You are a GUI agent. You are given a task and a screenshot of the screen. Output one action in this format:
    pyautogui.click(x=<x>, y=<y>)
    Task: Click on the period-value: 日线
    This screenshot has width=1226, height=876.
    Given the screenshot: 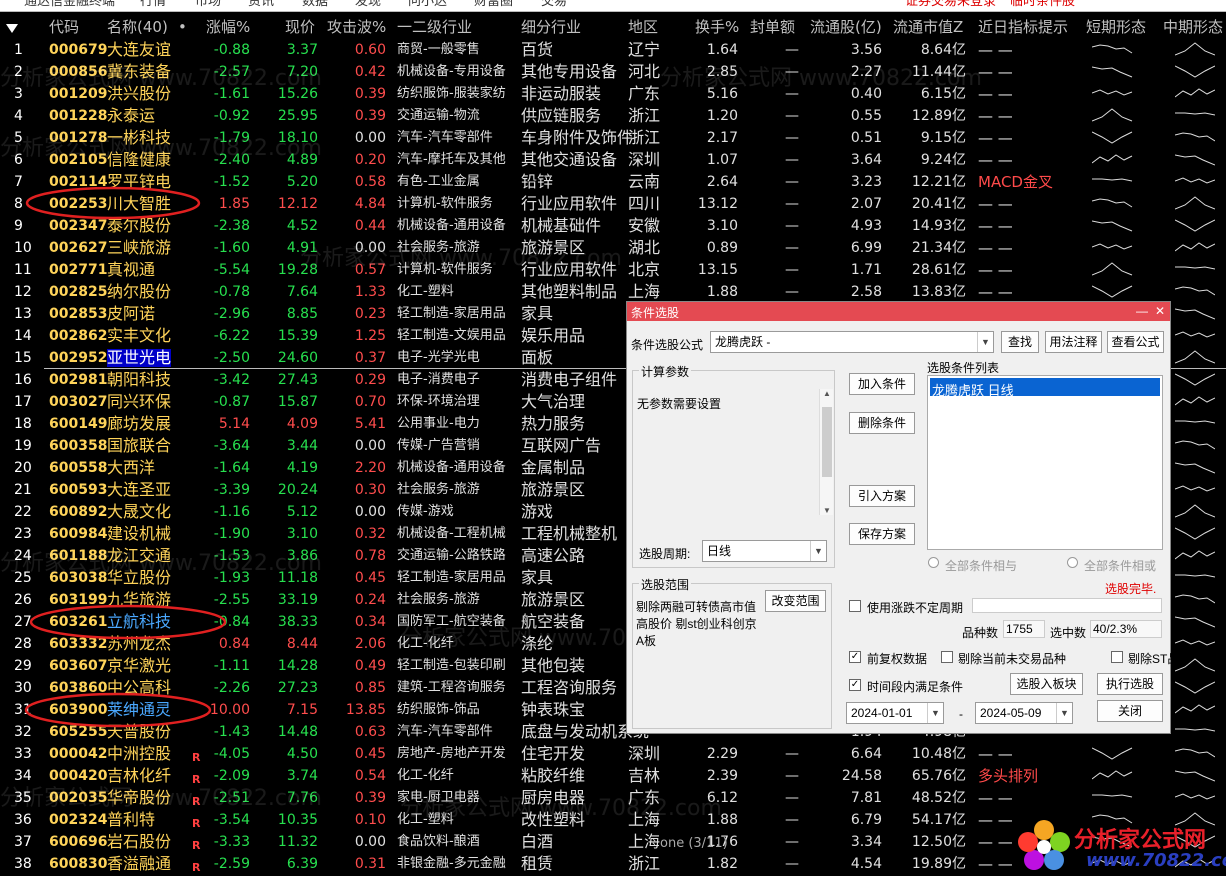 What is the action you would take?
    pyautogui.click(x=719, y=551)
    